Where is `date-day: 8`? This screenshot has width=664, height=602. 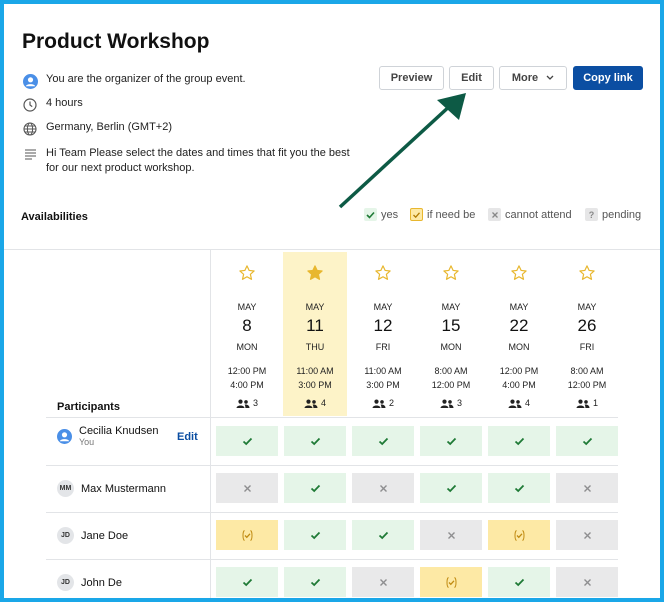
date-day: 8 is located at coordinates (247, 325).